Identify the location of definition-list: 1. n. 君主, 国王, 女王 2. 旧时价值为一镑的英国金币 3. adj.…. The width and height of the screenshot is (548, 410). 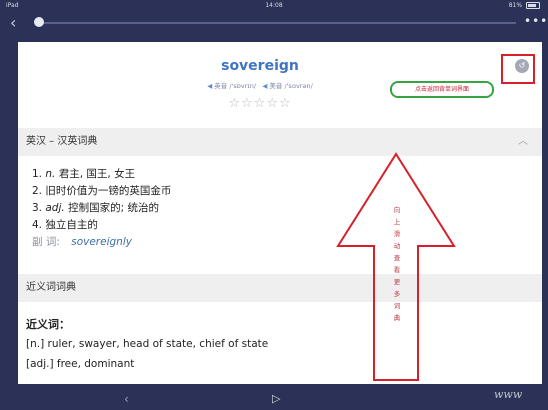
(101, 208).